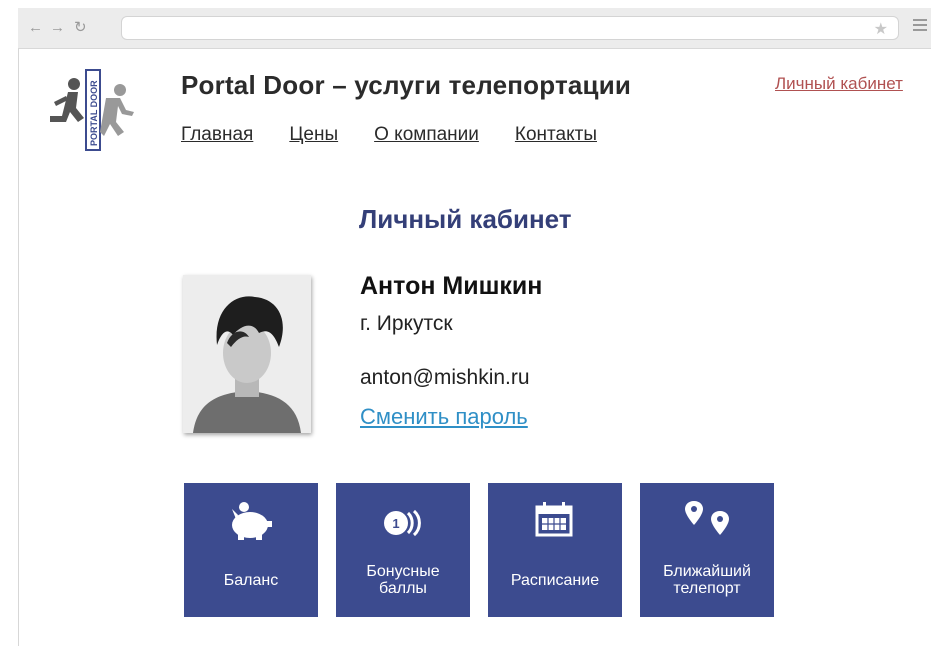 The height and width of the screenshot is (646, 931). Describe the element at coordinates (555, 580) in the screenshot. I see `schedule-label: Расписание` at that location.